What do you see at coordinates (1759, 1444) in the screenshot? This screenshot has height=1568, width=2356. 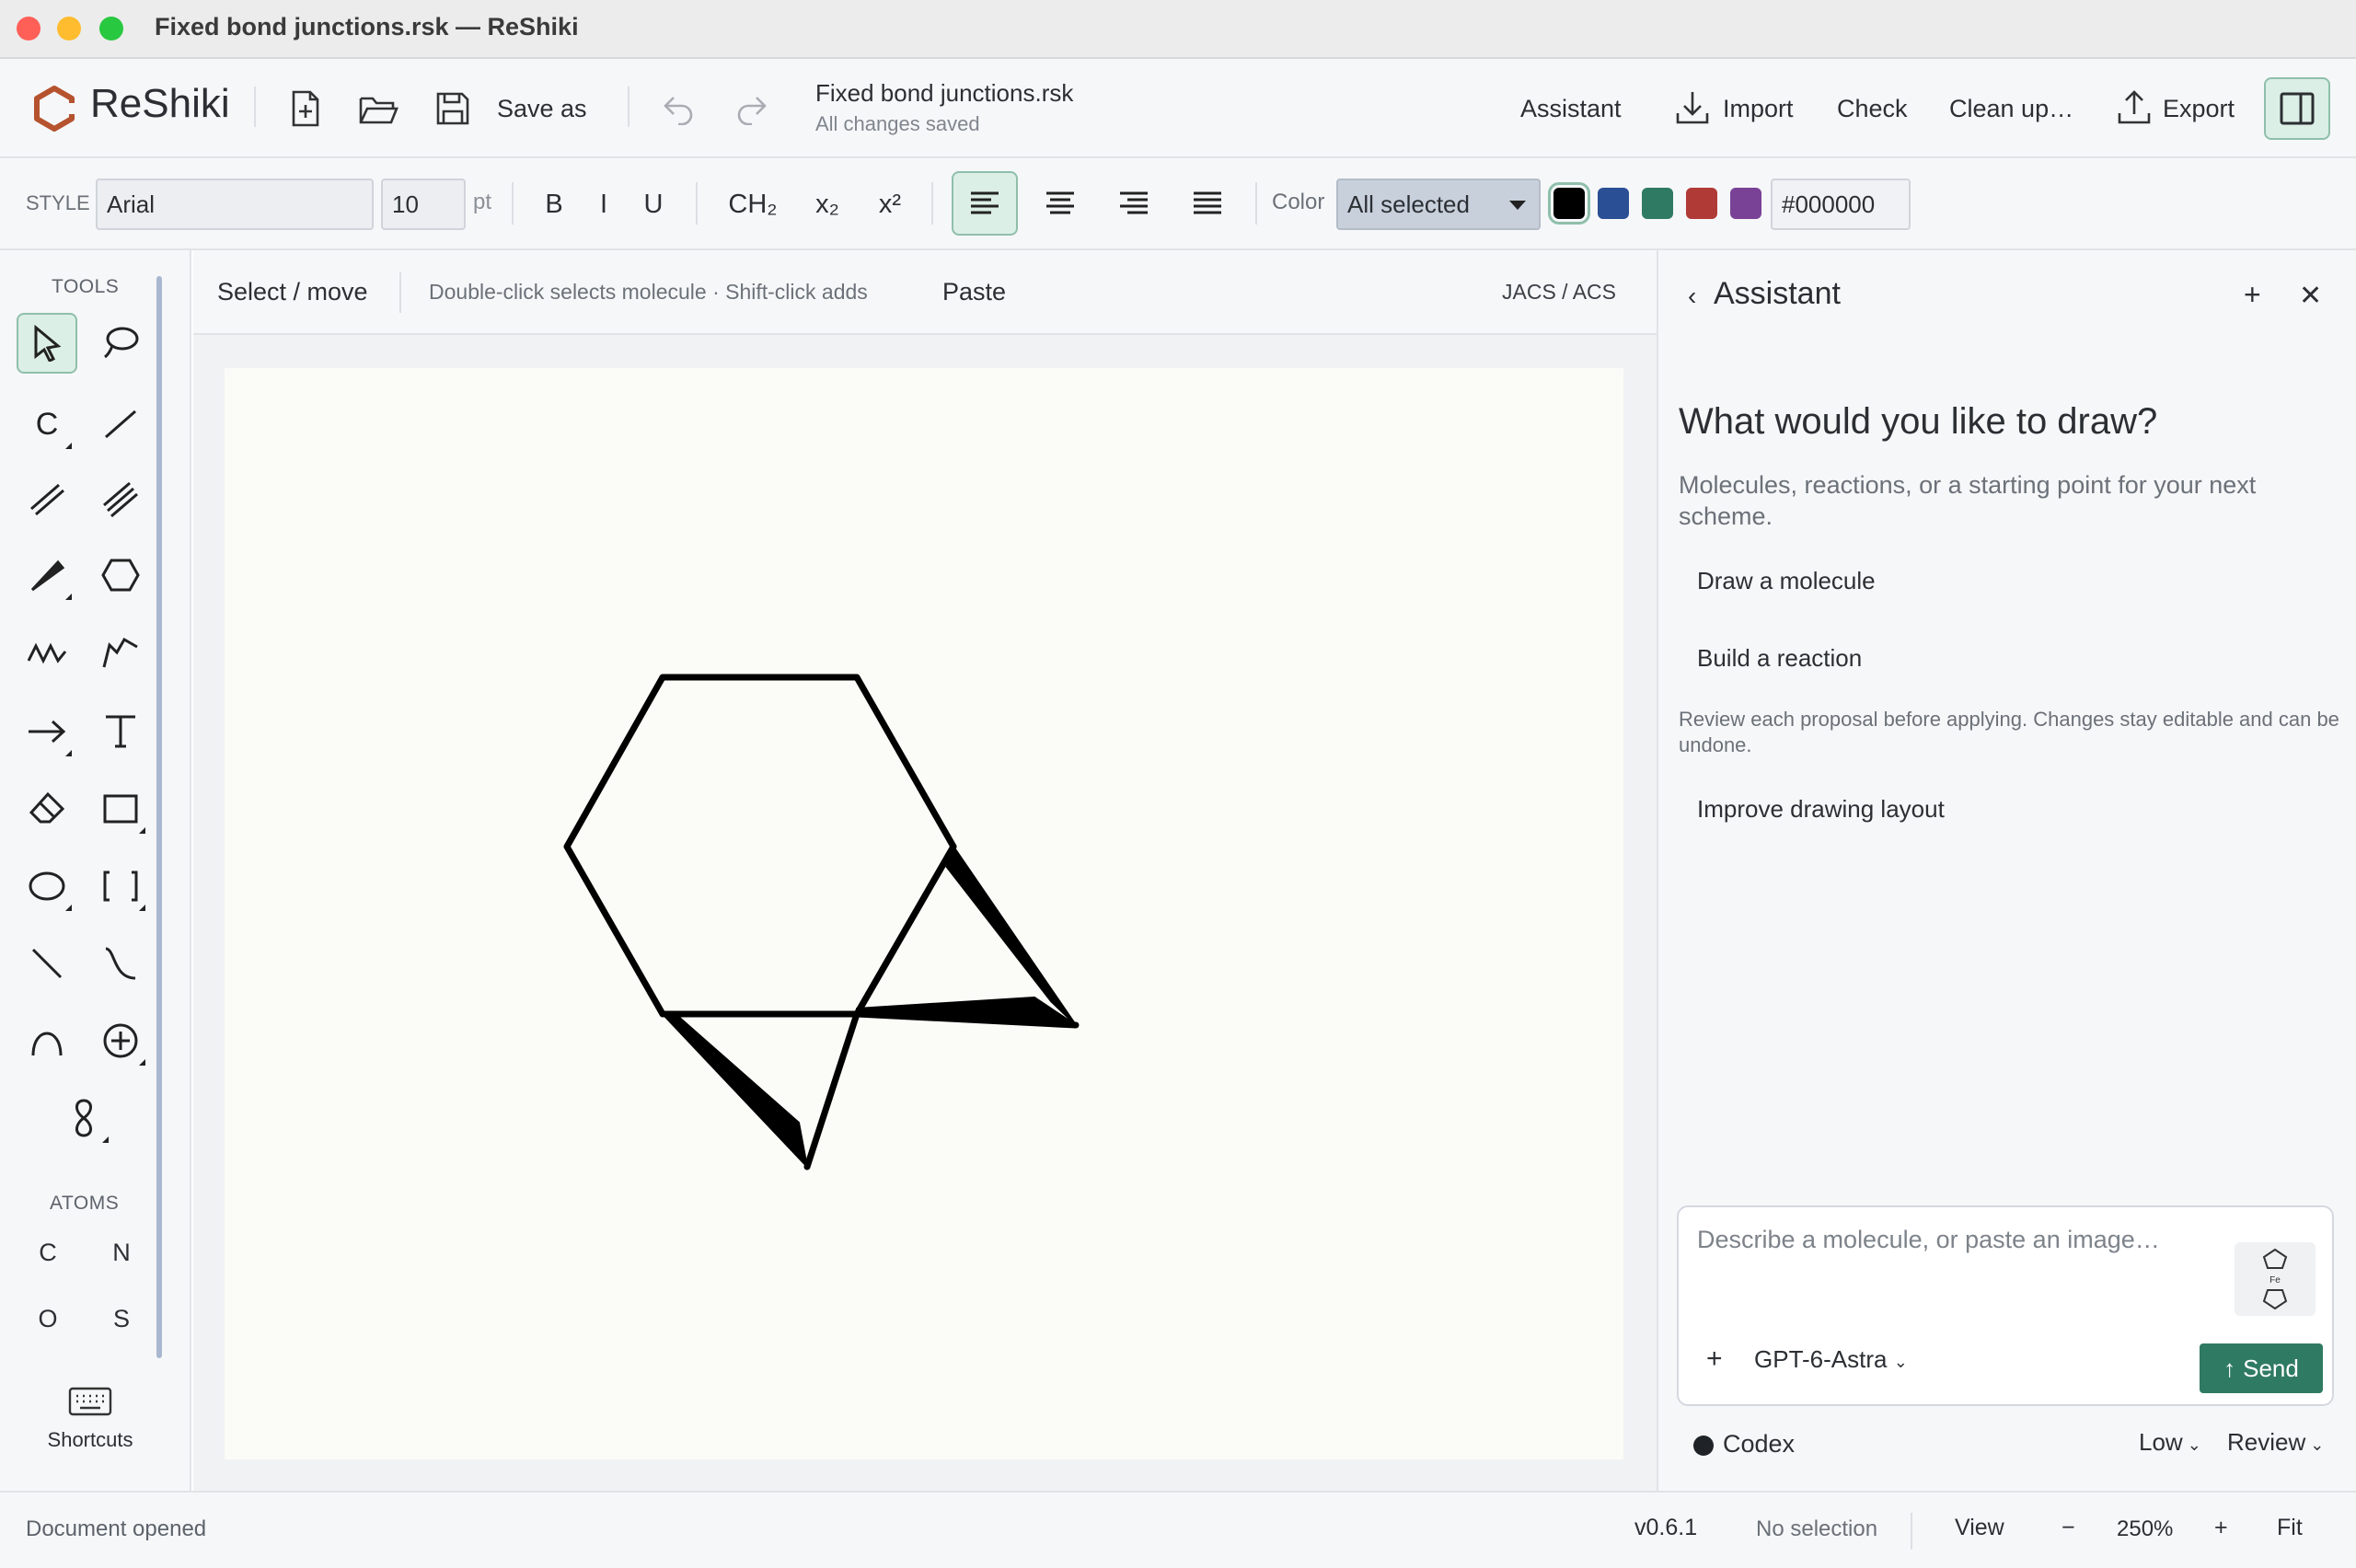 I see `agent-selector: Codex` at bounding box center [1759, 1444].